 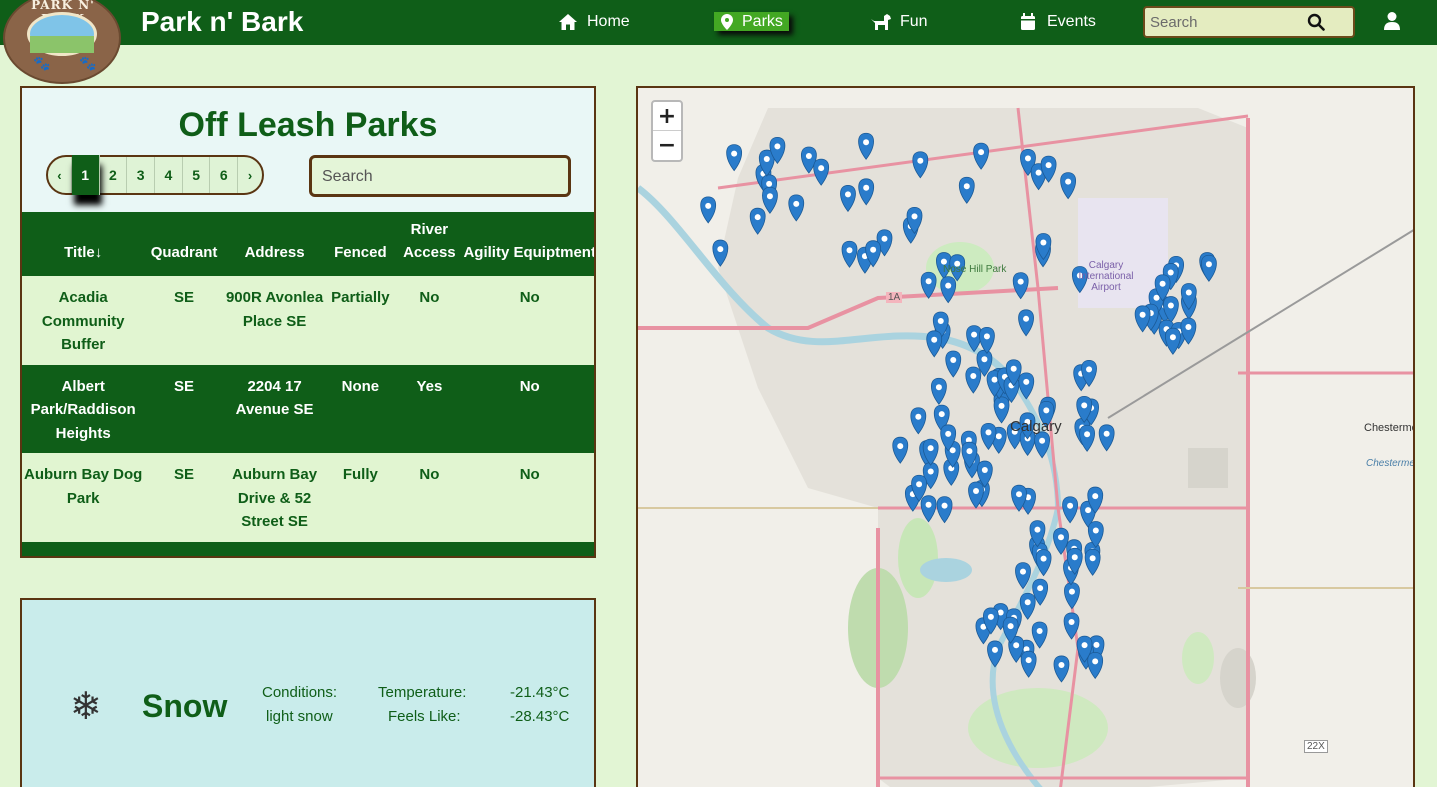 I want to click on pagination-page-1: 1, so click(x=85, y=175).